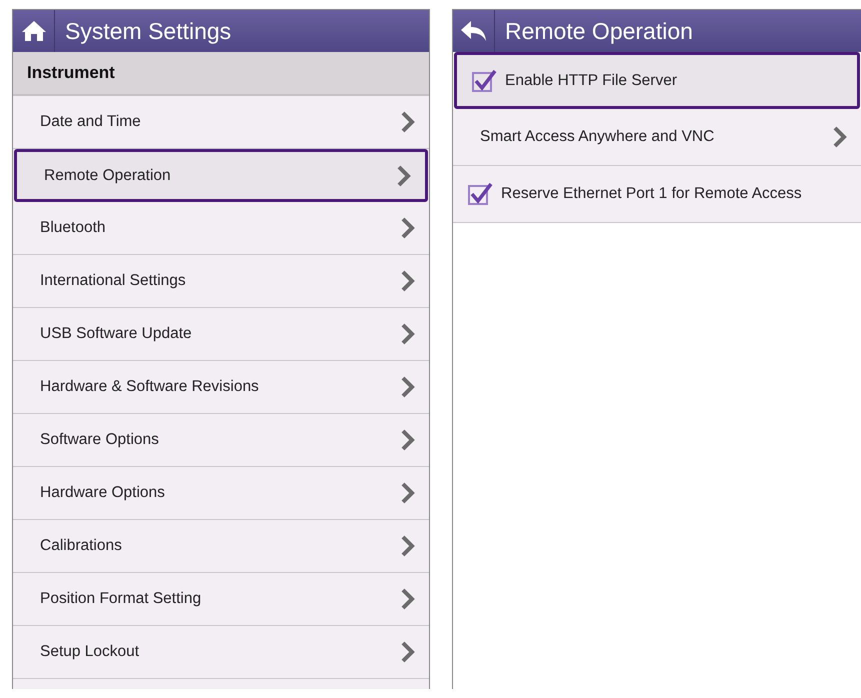 The width and height of the screenshot is (861, 698). Describe the element at coordinates (221, 440) in the screenshot. I see `menu-item: Software Options` at that location.